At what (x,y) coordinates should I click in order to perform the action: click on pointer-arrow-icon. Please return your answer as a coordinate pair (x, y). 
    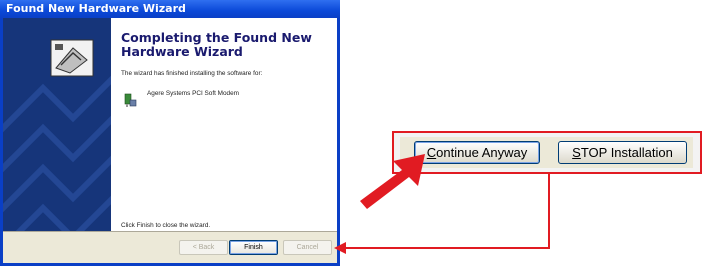
    Looking at the image, I should click on (392, 181).